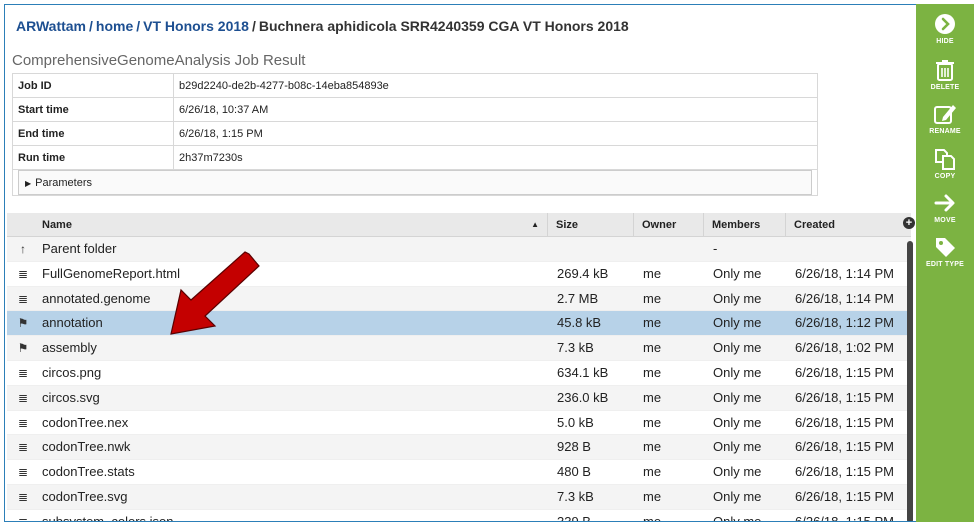 This screenshot has width=974, height=525. What do you see at coordinates (290, 225) in the screenshot?
I see `column-header-name: Name ▲` at bounding box center [290, 225].